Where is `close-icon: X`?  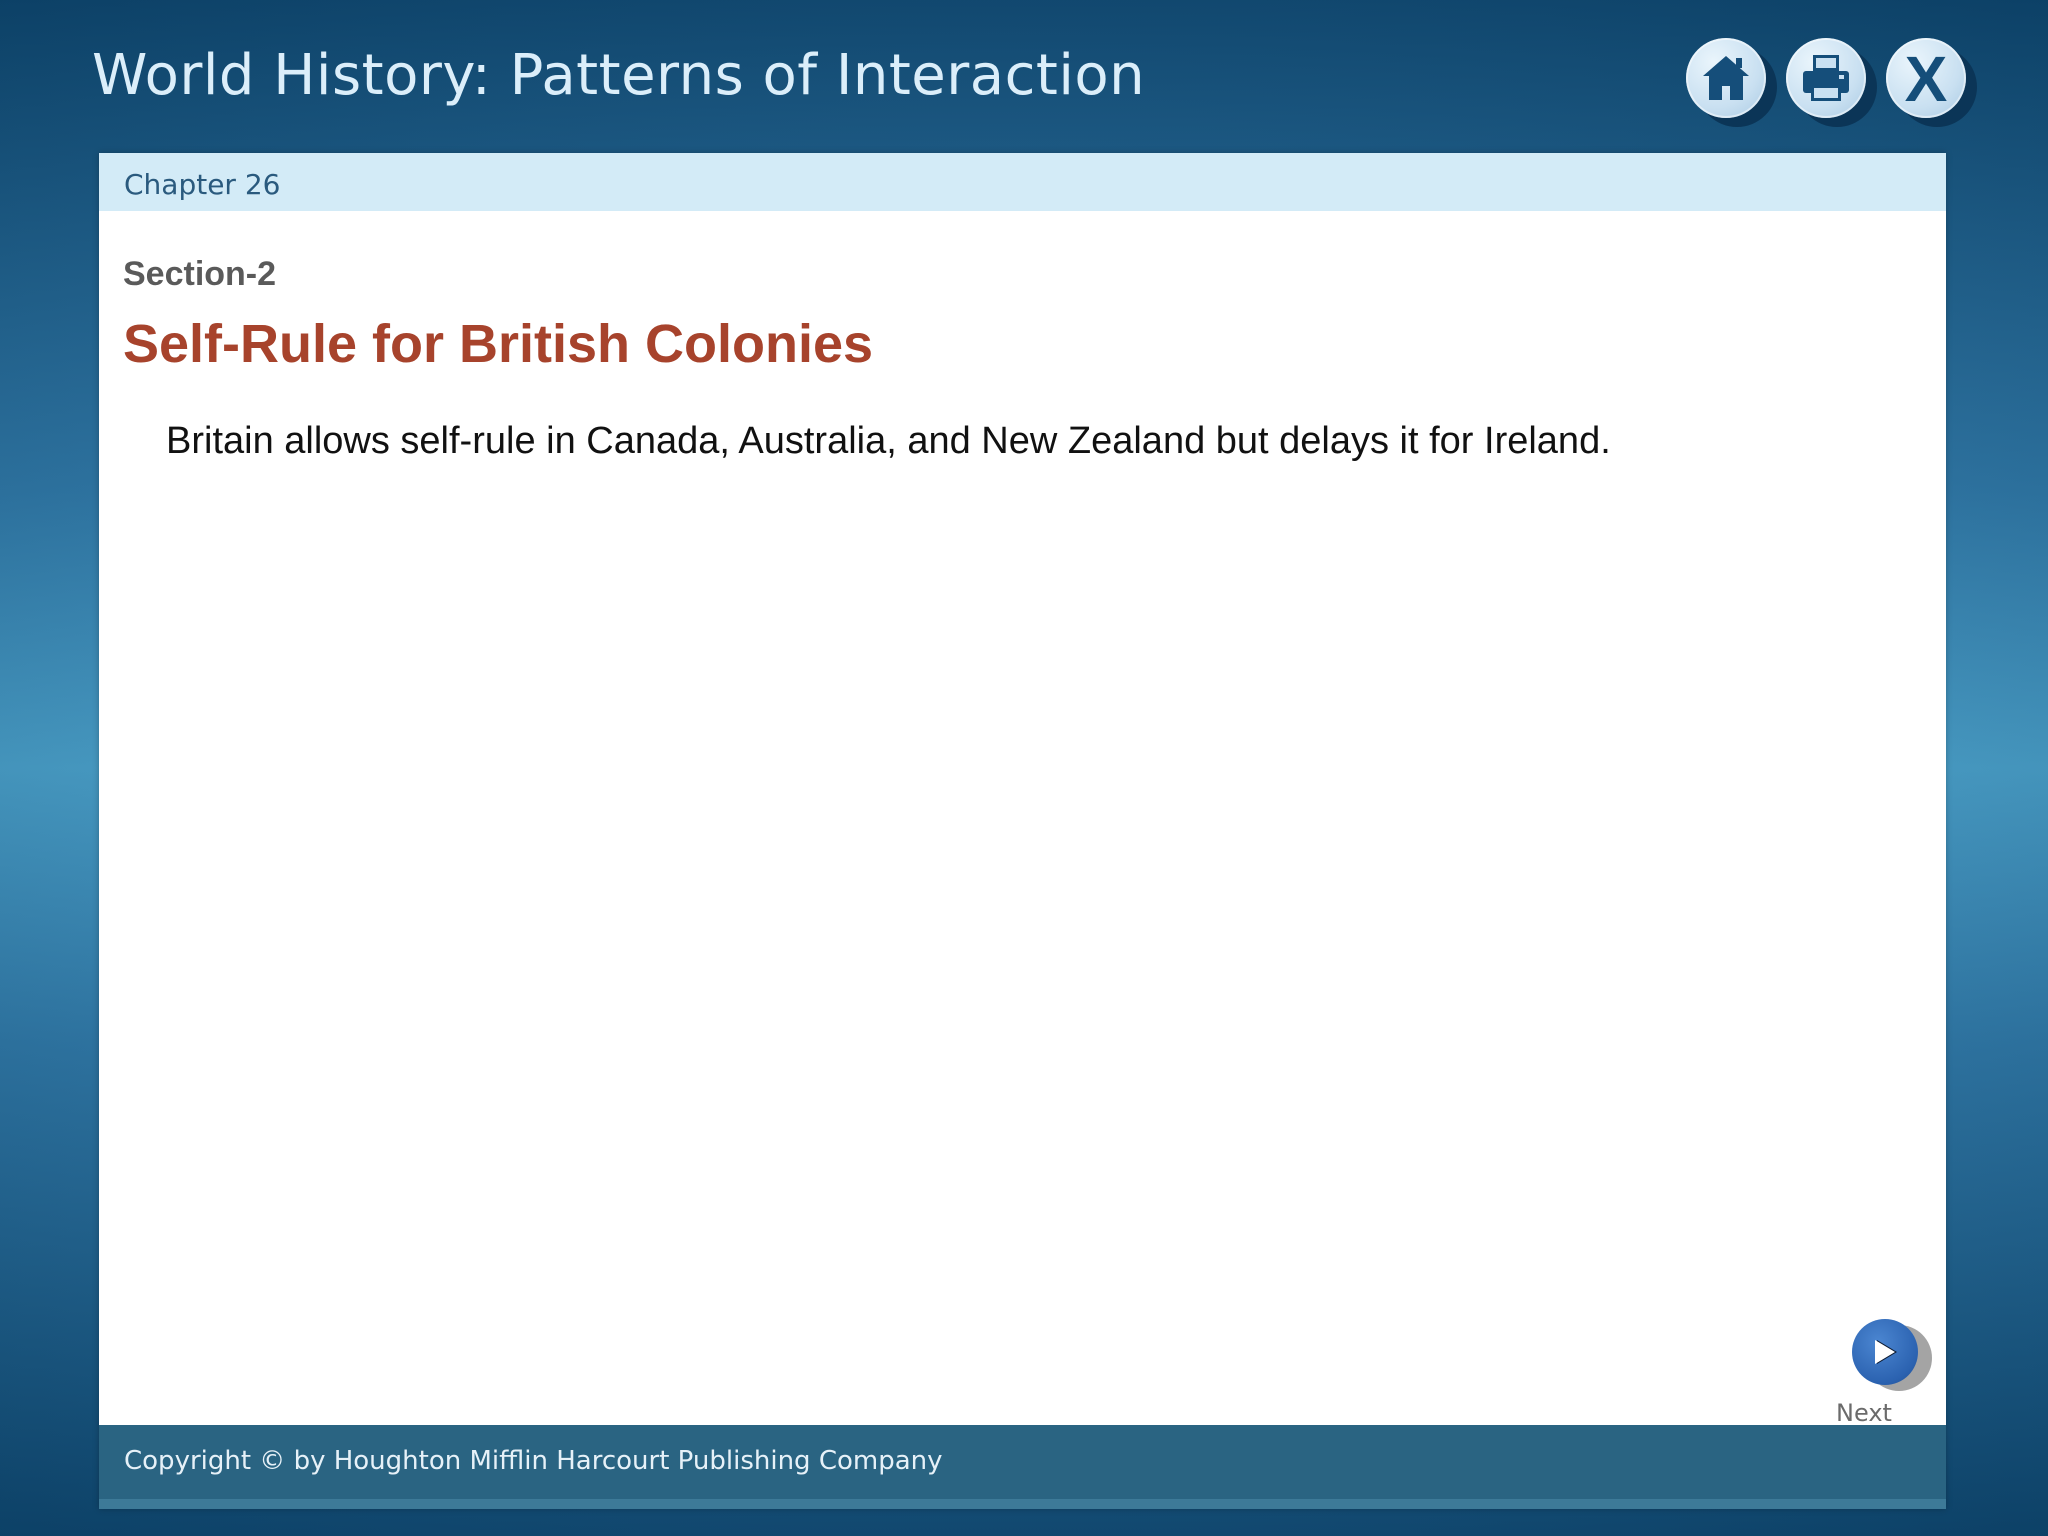 close-icon: X is located at coordinates (1926, 78).